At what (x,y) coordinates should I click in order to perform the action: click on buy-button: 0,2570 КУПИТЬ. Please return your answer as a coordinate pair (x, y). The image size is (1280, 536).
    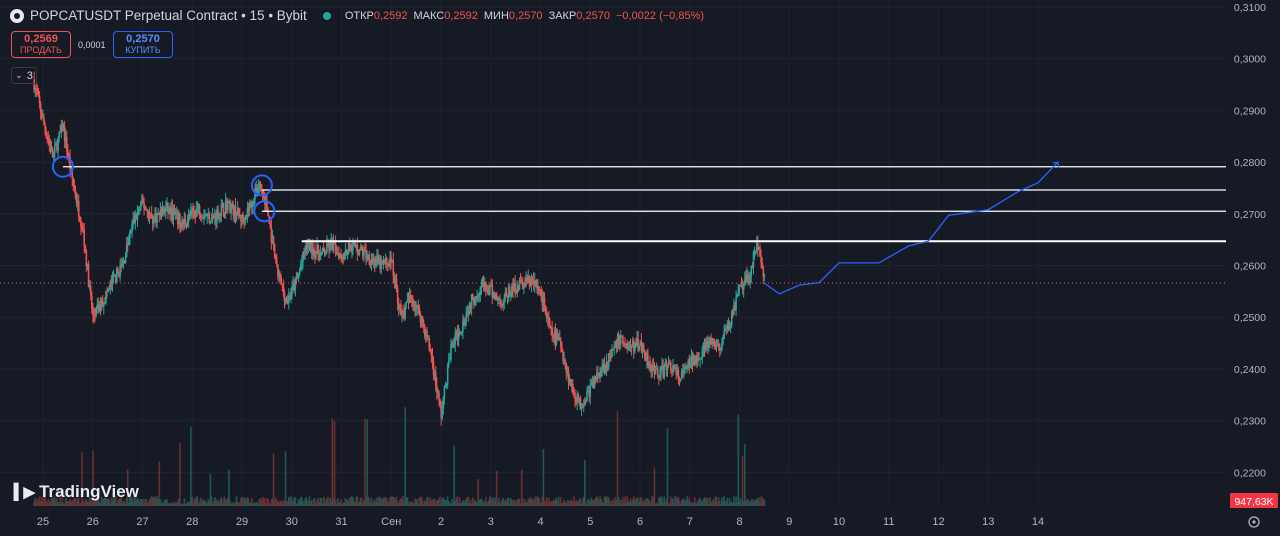
    Looking at the image, I should click on (143, 44).